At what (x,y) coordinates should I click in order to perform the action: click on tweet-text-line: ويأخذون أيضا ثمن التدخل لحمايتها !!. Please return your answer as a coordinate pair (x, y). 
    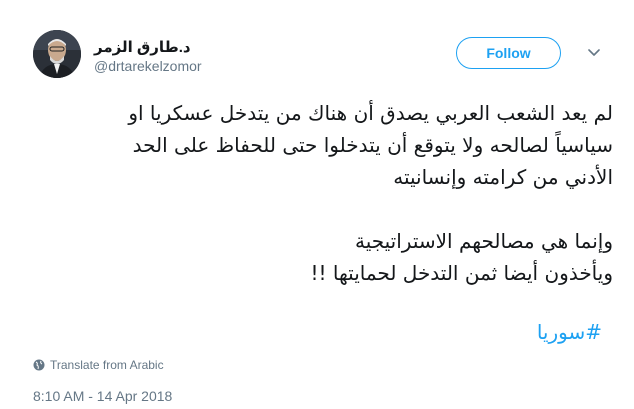
    Looking at the image, I should click on (461, 273).